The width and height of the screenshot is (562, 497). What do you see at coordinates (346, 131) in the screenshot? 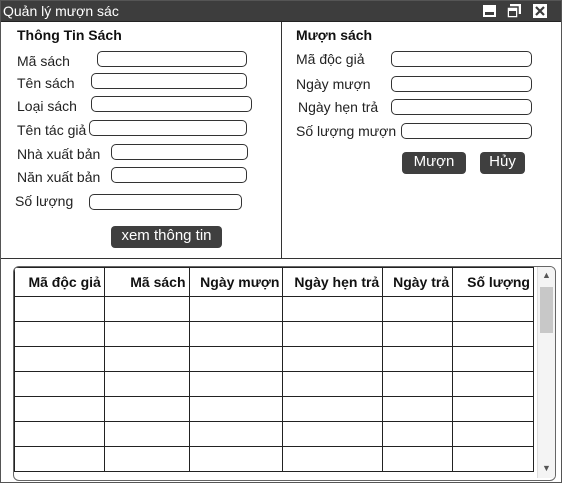
I see `borrow-quantity-label: Số lượng mượn` at bounding box center [346, 131].